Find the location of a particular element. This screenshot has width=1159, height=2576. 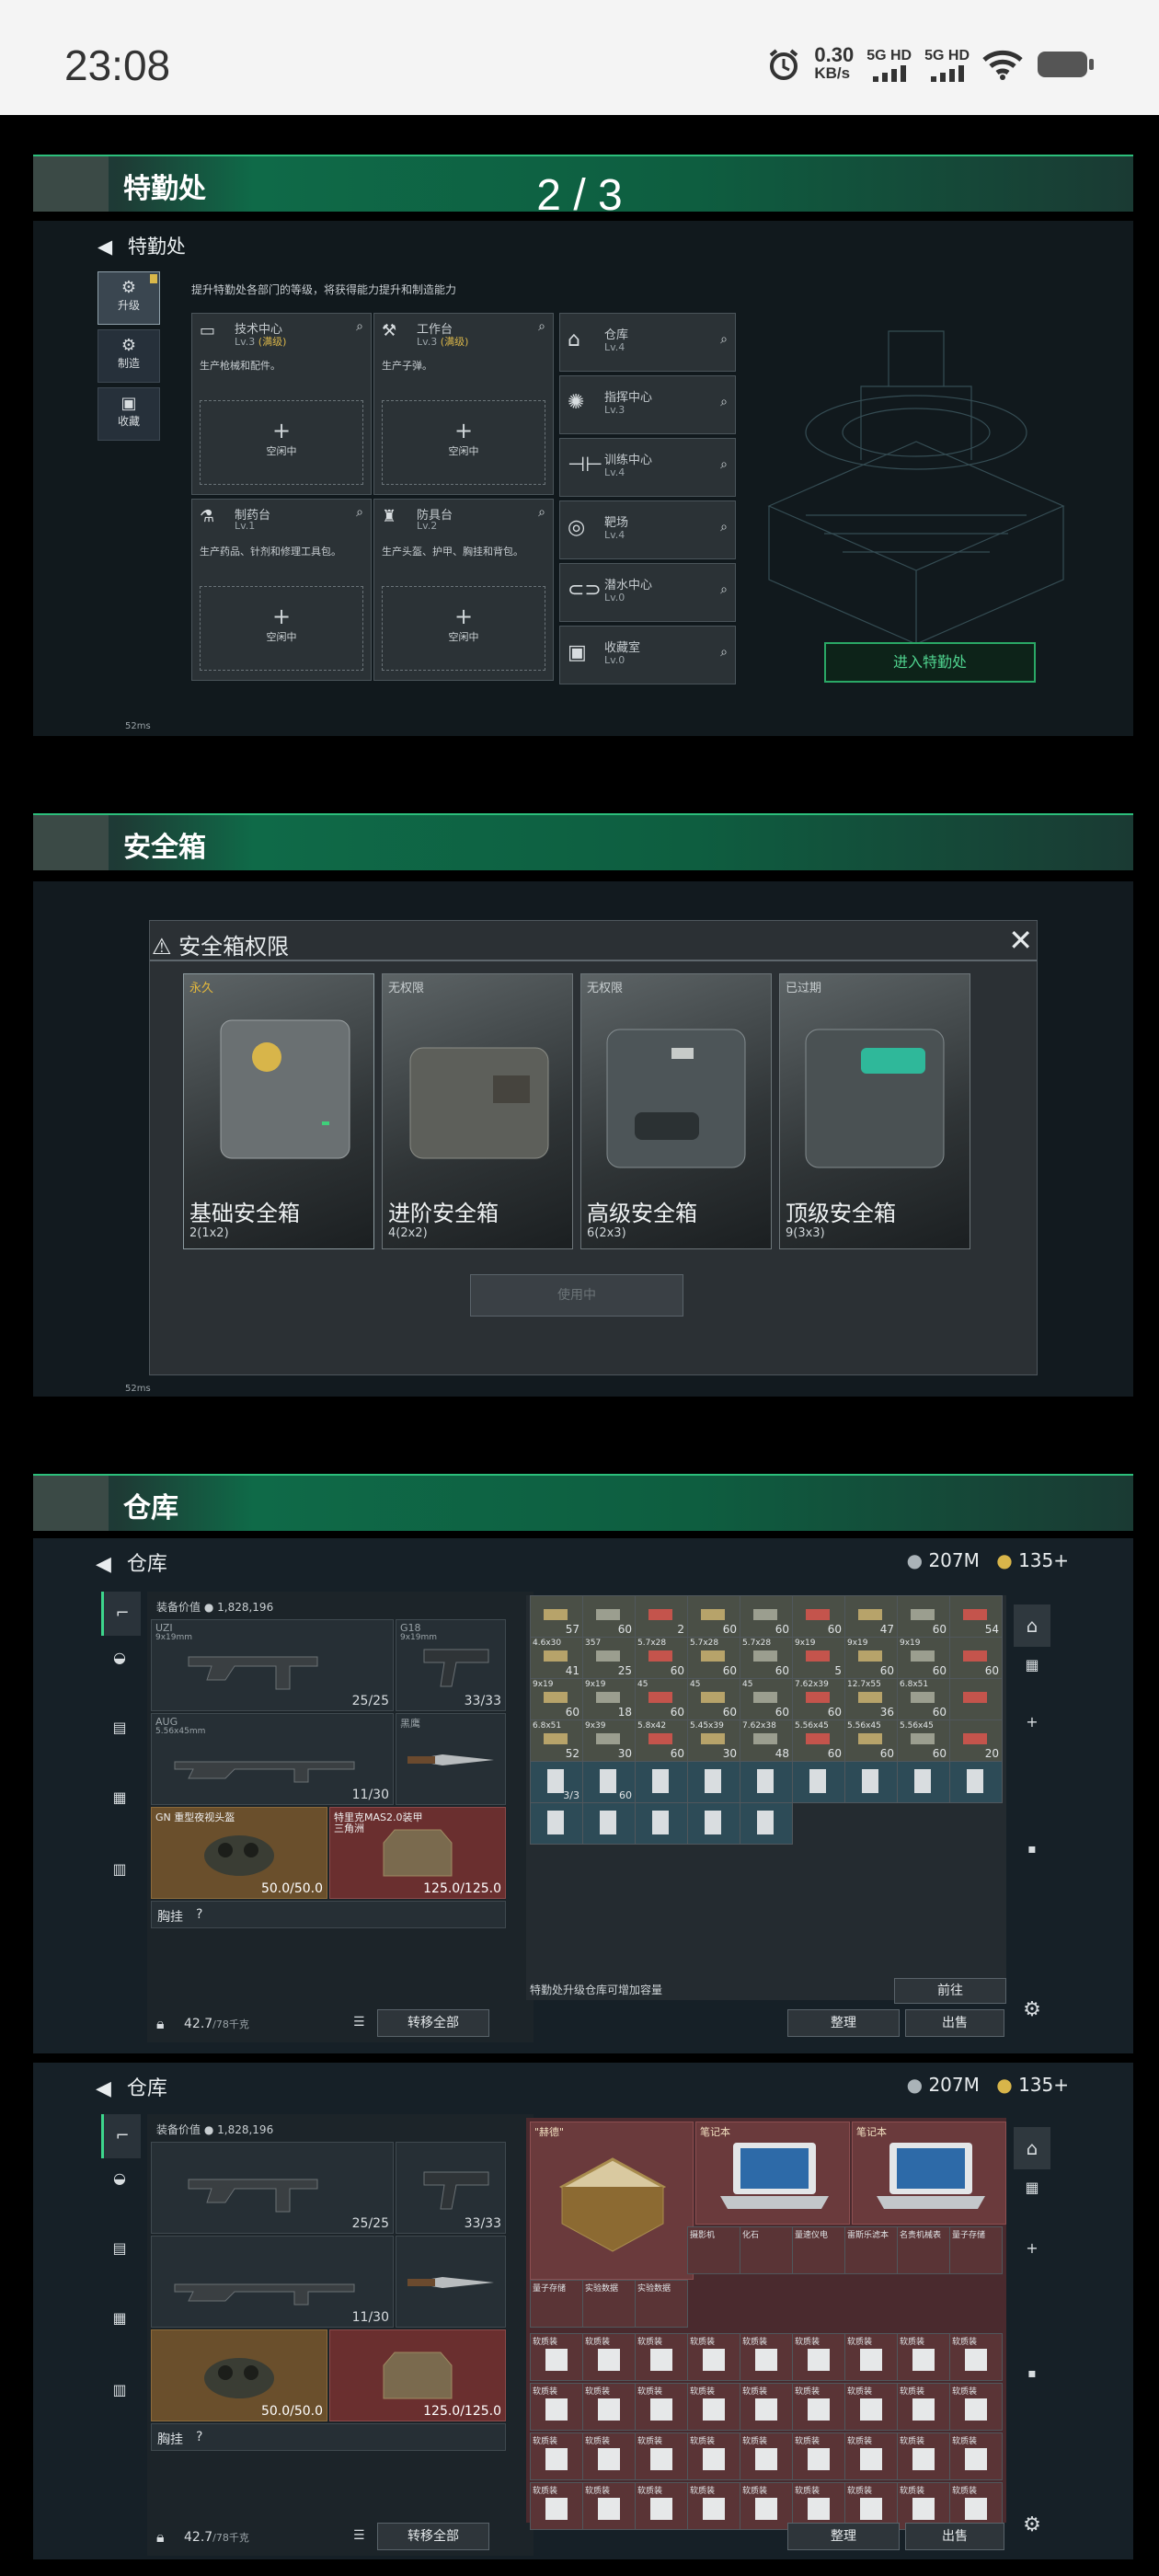

melee-slot: 黑鹰 is located at coordinates (451, 1759).